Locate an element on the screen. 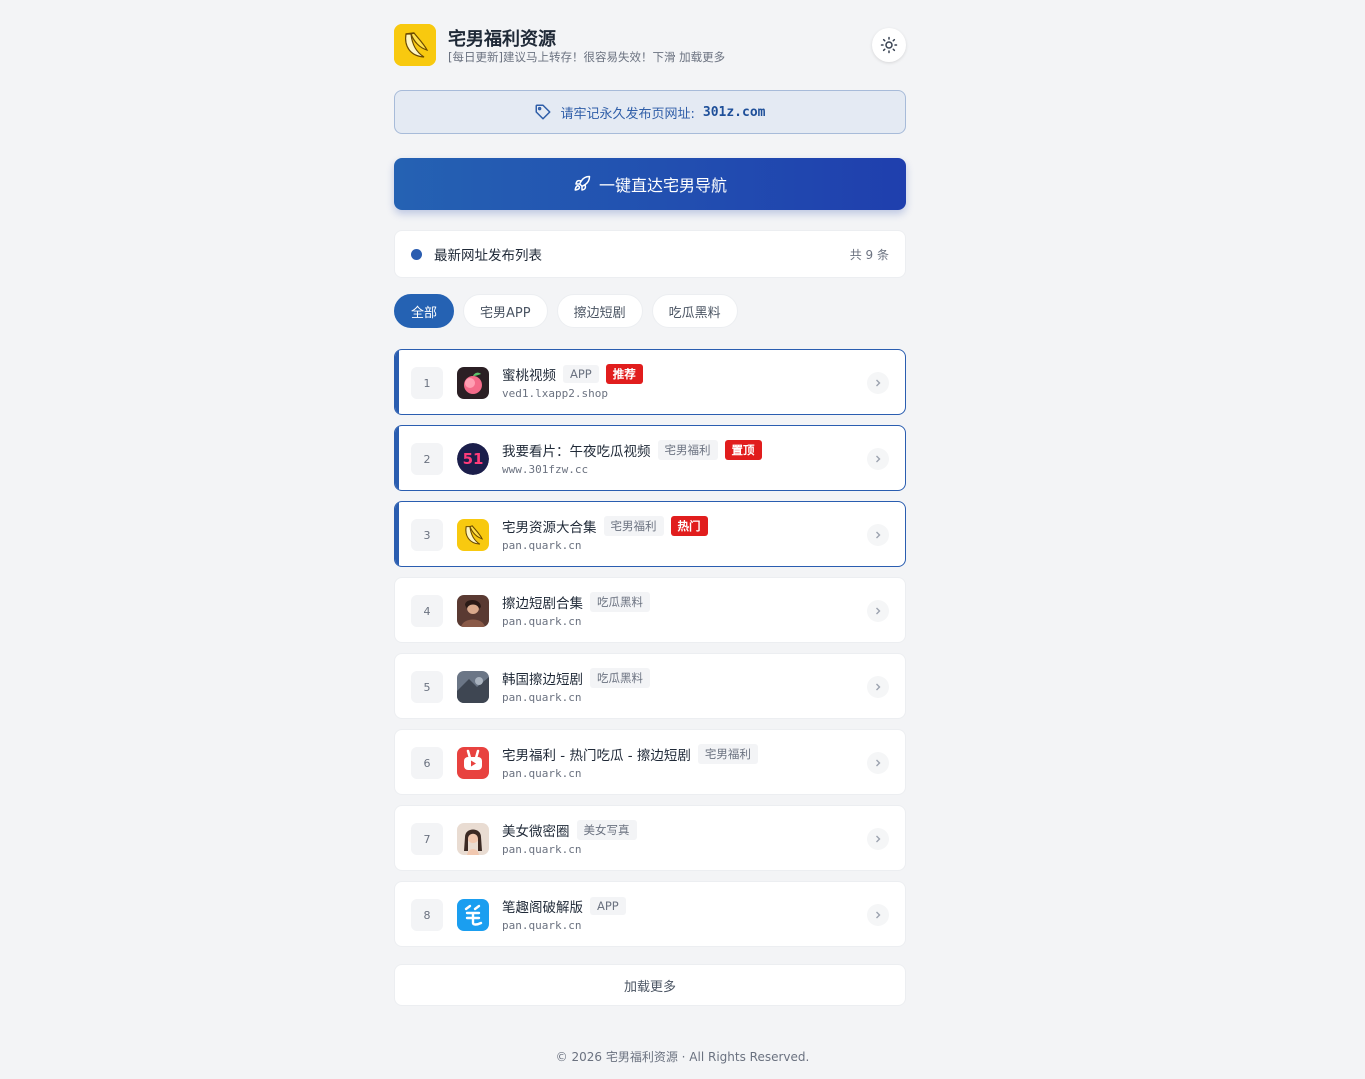 The image size is (1365, 1079). list-title: 最新网址发布列表 is located at coordinates (488, 256).